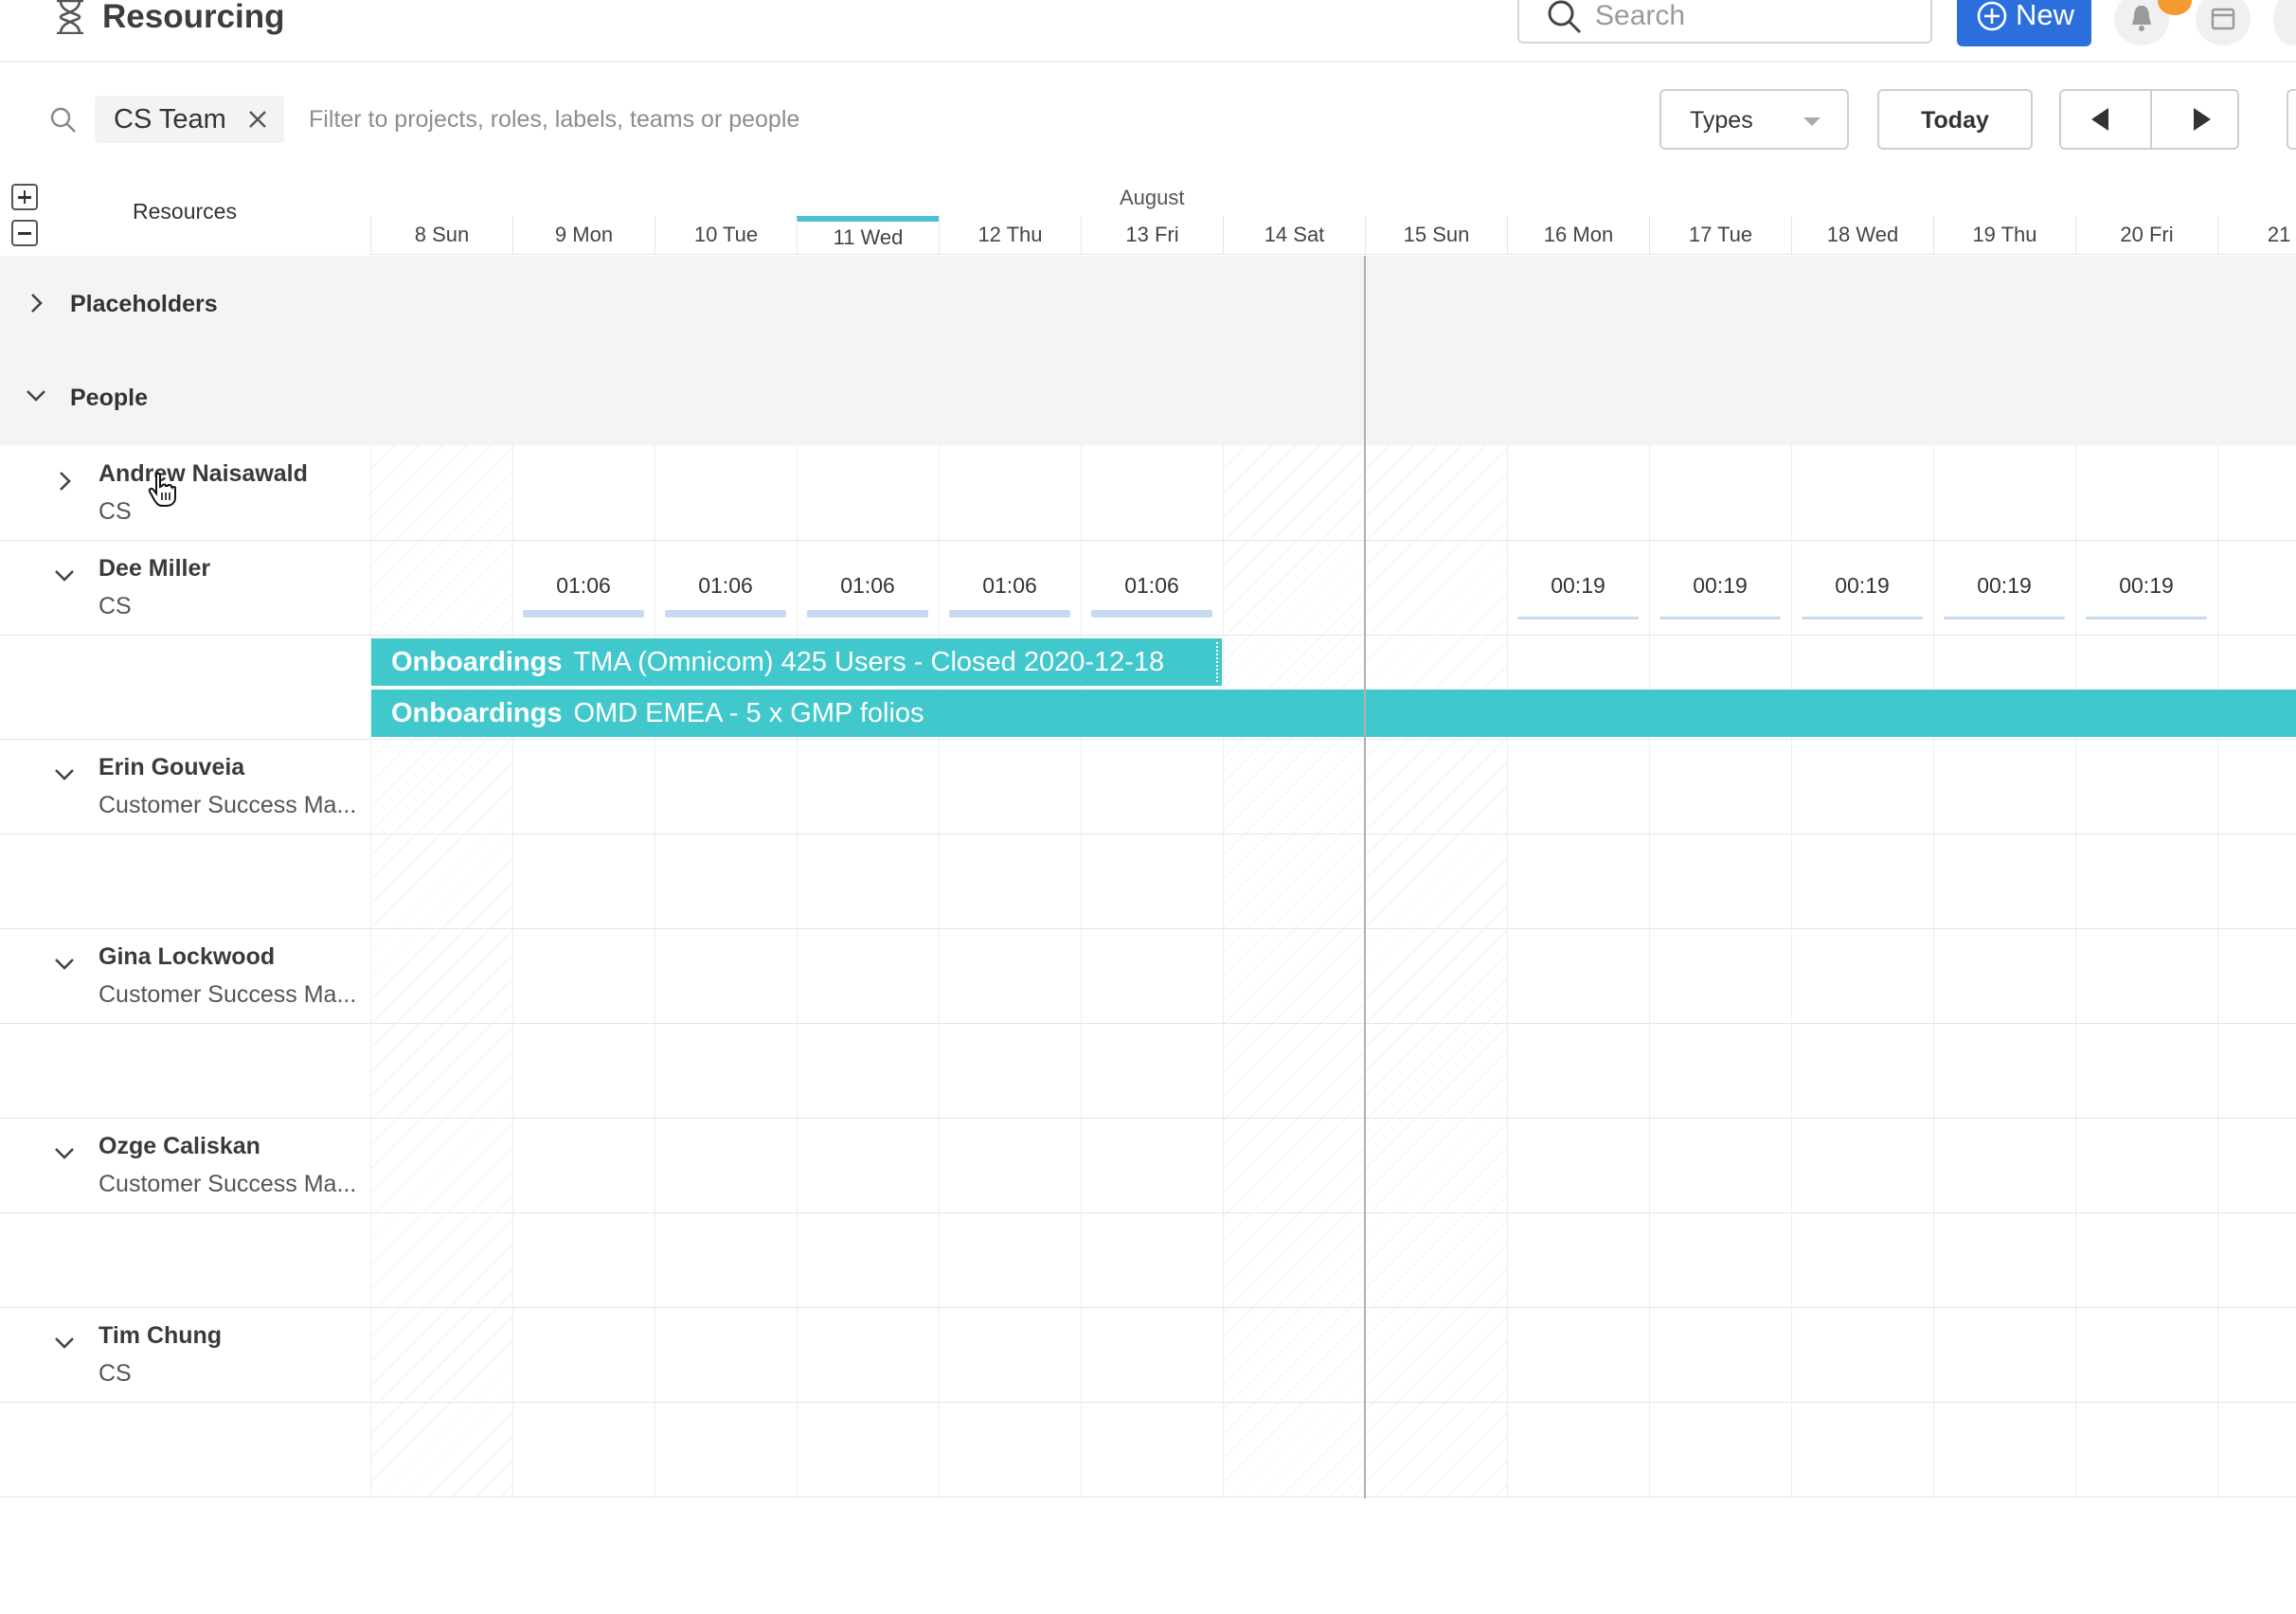  I want to click on resources-column-header: Resources, so click(185, 211).